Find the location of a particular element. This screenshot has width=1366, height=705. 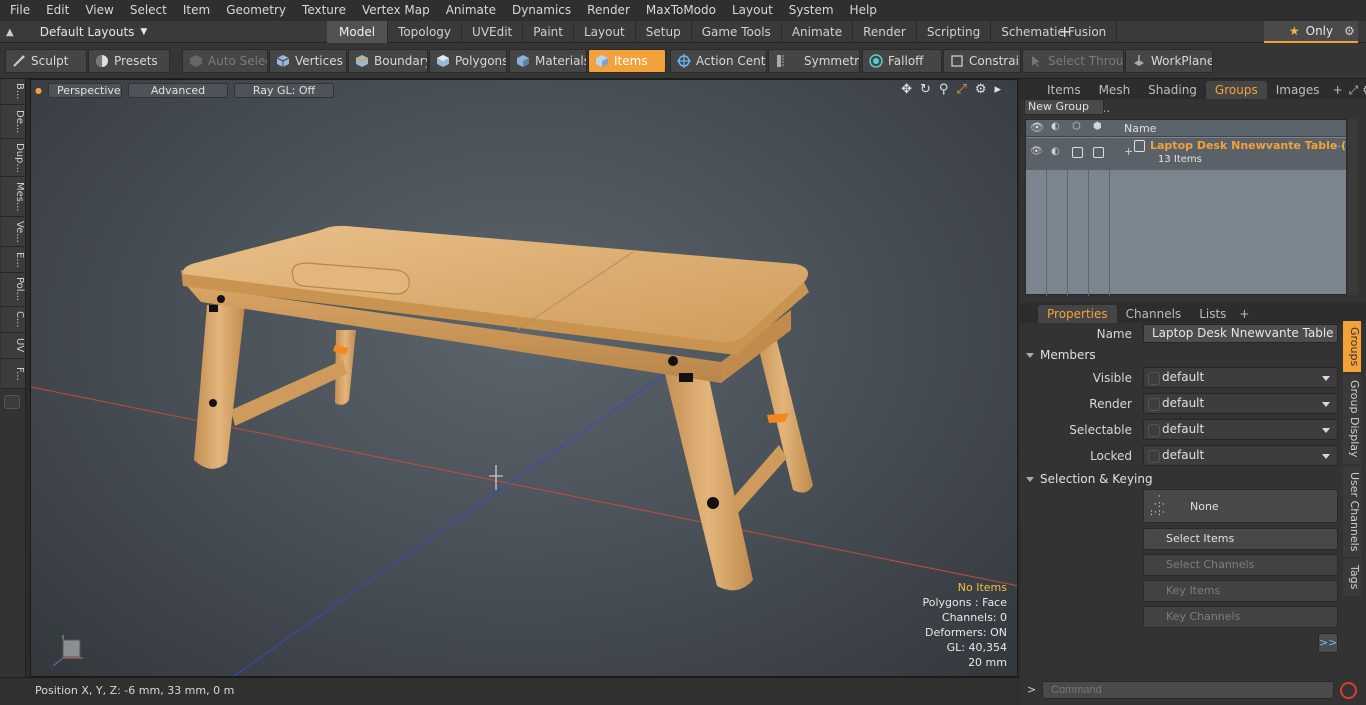

symmetry-button: Symmetry is located at coordinates (814, 61).